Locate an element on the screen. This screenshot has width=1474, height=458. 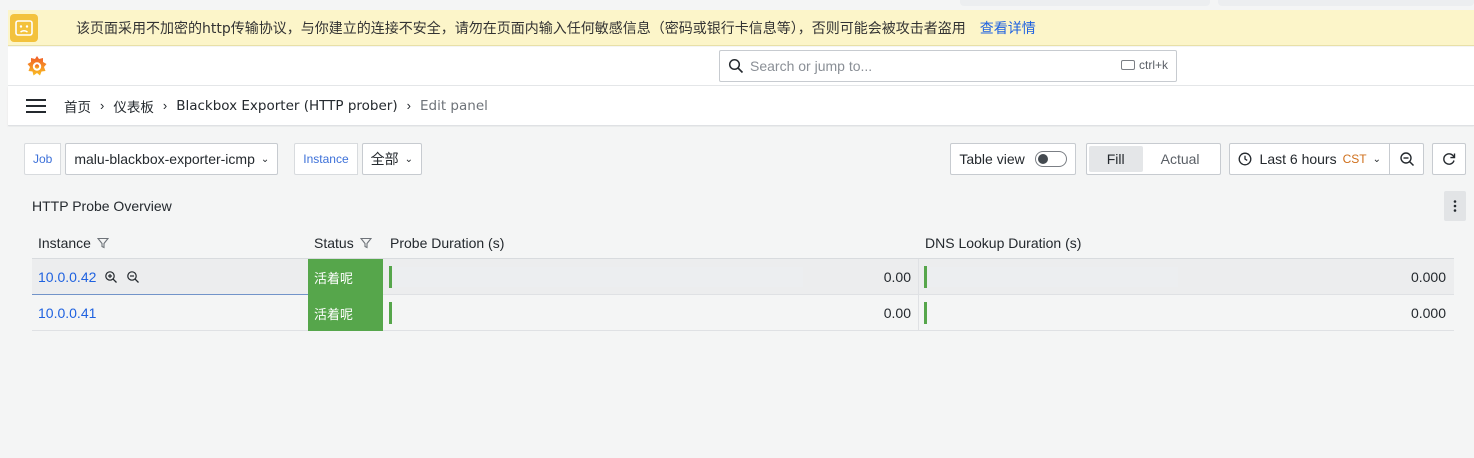
keyboard-icon is located at coordinates (1127, 65).